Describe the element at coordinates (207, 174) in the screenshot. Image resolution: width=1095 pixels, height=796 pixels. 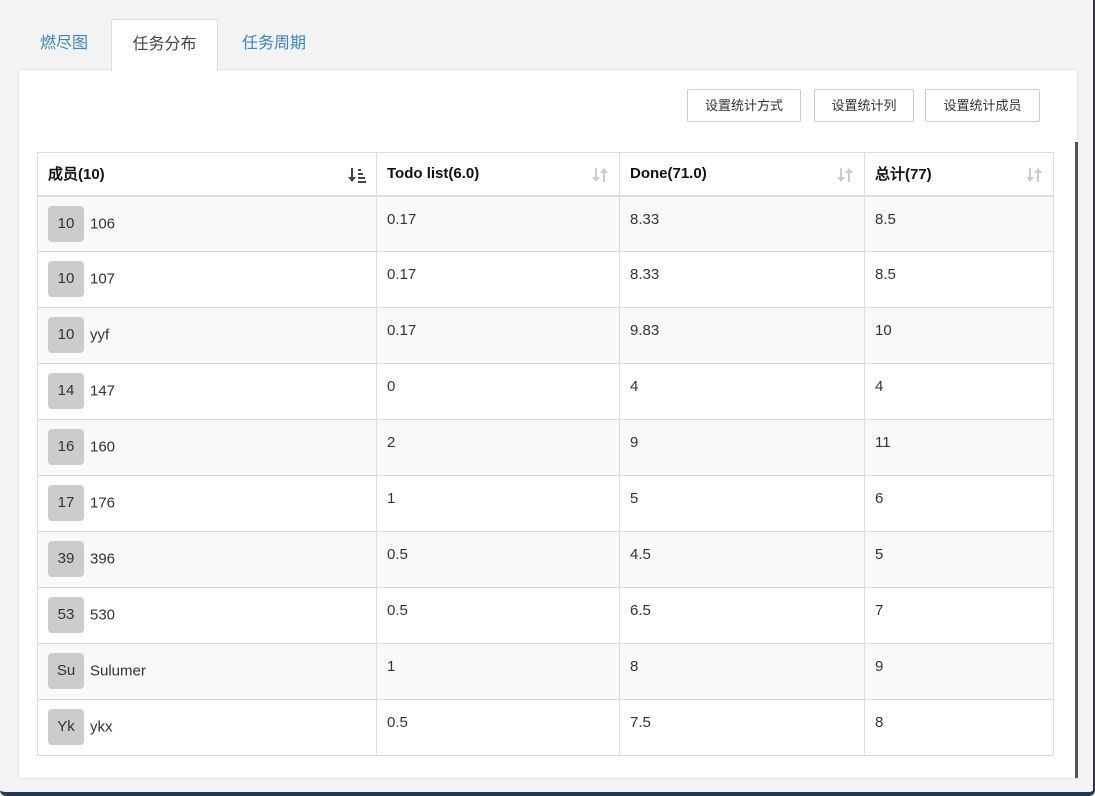
I see `column-header-member: 成员(10)` at that location.